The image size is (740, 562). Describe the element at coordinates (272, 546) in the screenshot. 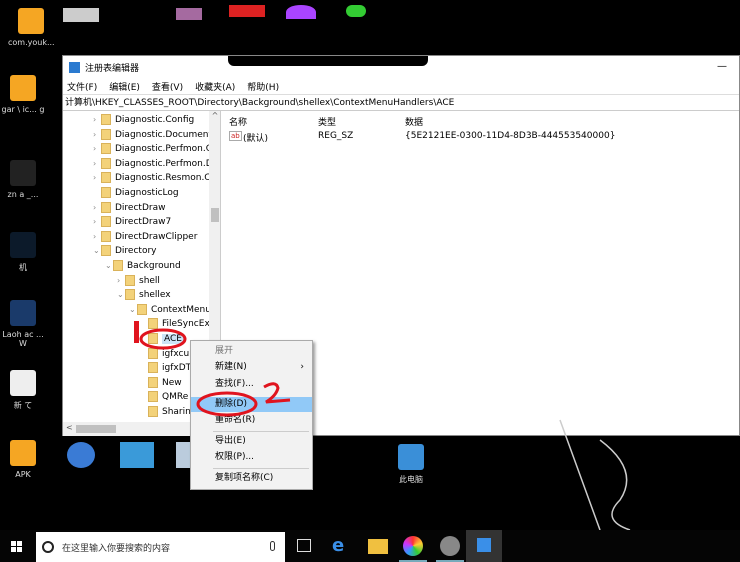

I see `microphone-icon` at that location.